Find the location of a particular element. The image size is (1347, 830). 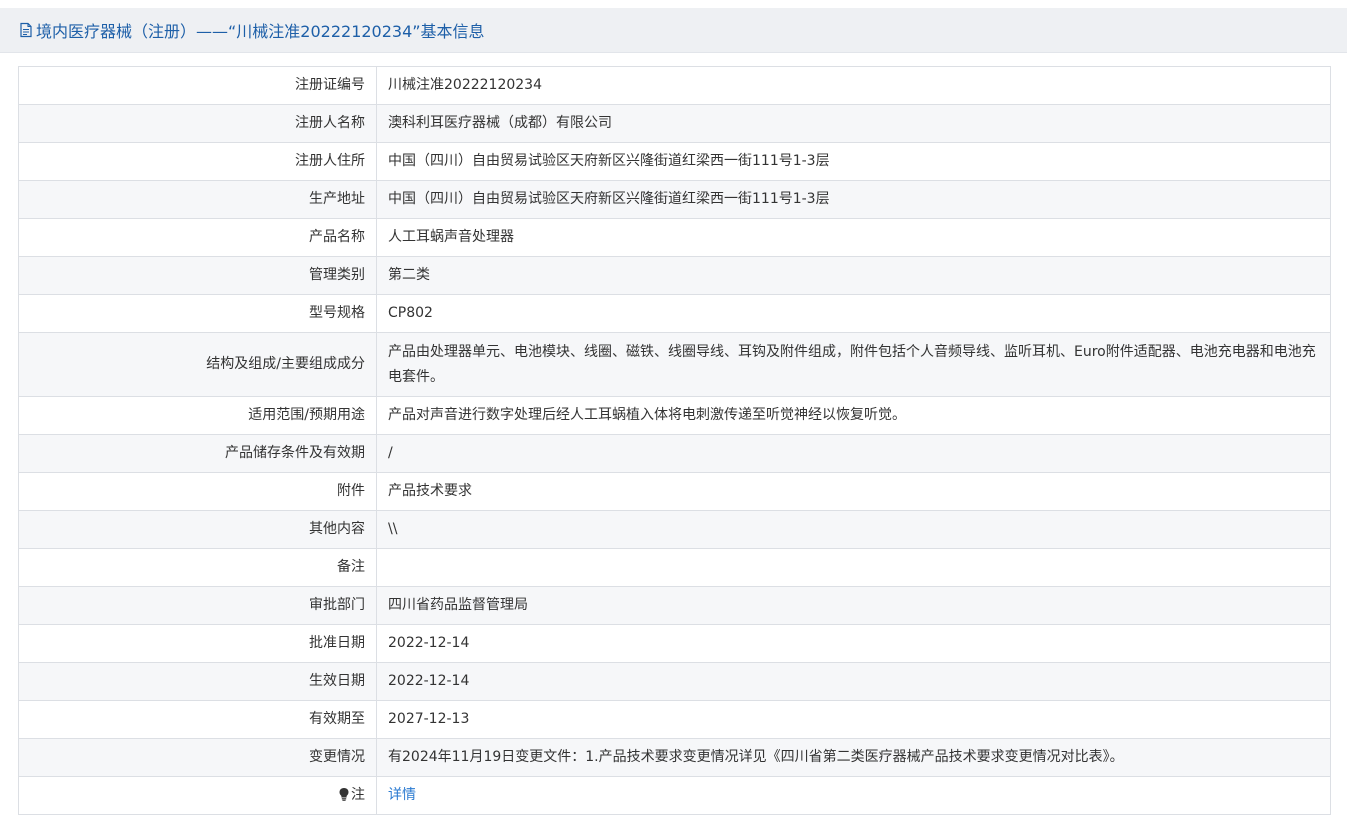

table-row: 型号规格 CP802 is located at coordinates (674, 313).